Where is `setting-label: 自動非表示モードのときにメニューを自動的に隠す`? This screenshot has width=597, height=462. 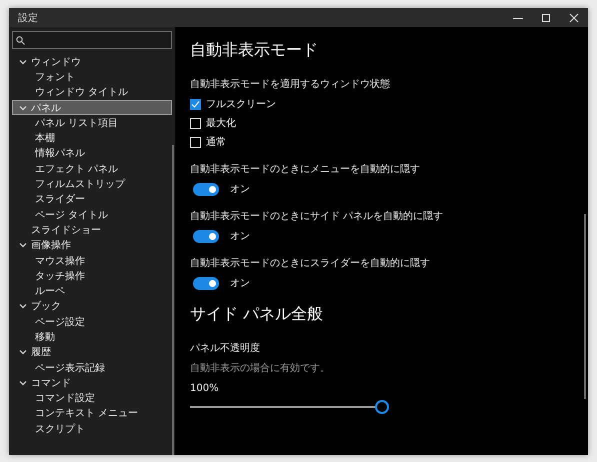 setting-label: 自動非表示モードのときにメニューを自動的に隠す is located at coordinates (305, 169).